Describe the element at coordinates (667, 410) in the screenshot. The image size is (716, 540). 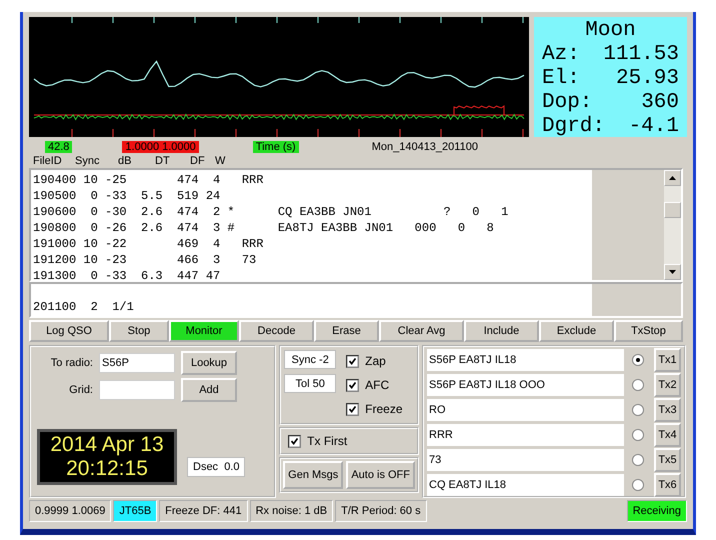
I see `tx-button: Tx3` at that location.